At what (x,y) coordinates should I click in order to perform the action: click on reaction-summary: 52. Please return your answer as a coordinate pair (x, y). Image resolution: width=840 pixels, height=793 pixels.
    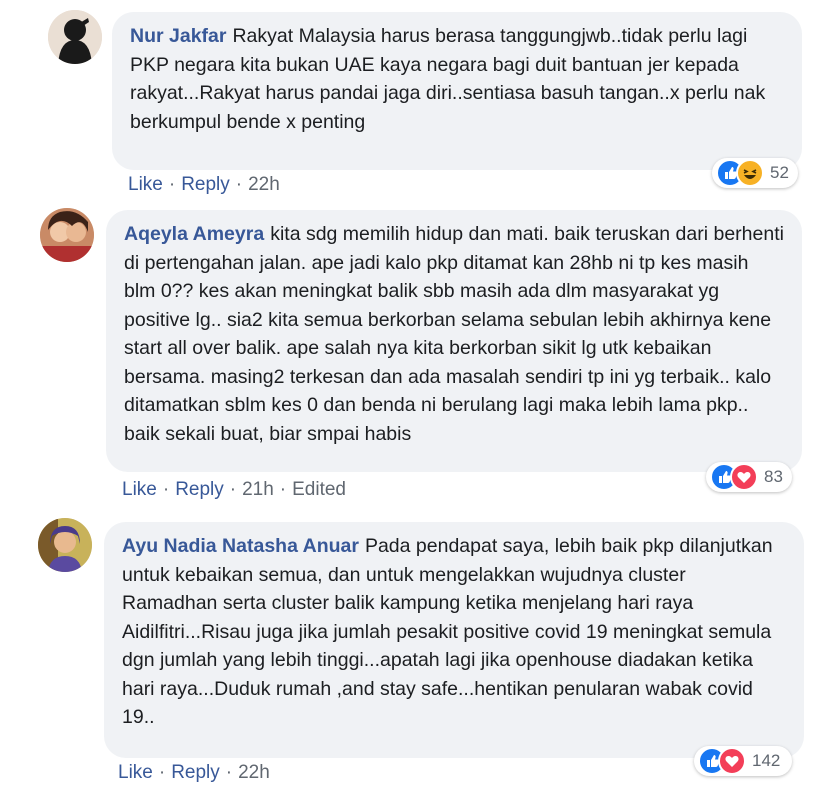
    Looking at the image, I should click on (755, 173).